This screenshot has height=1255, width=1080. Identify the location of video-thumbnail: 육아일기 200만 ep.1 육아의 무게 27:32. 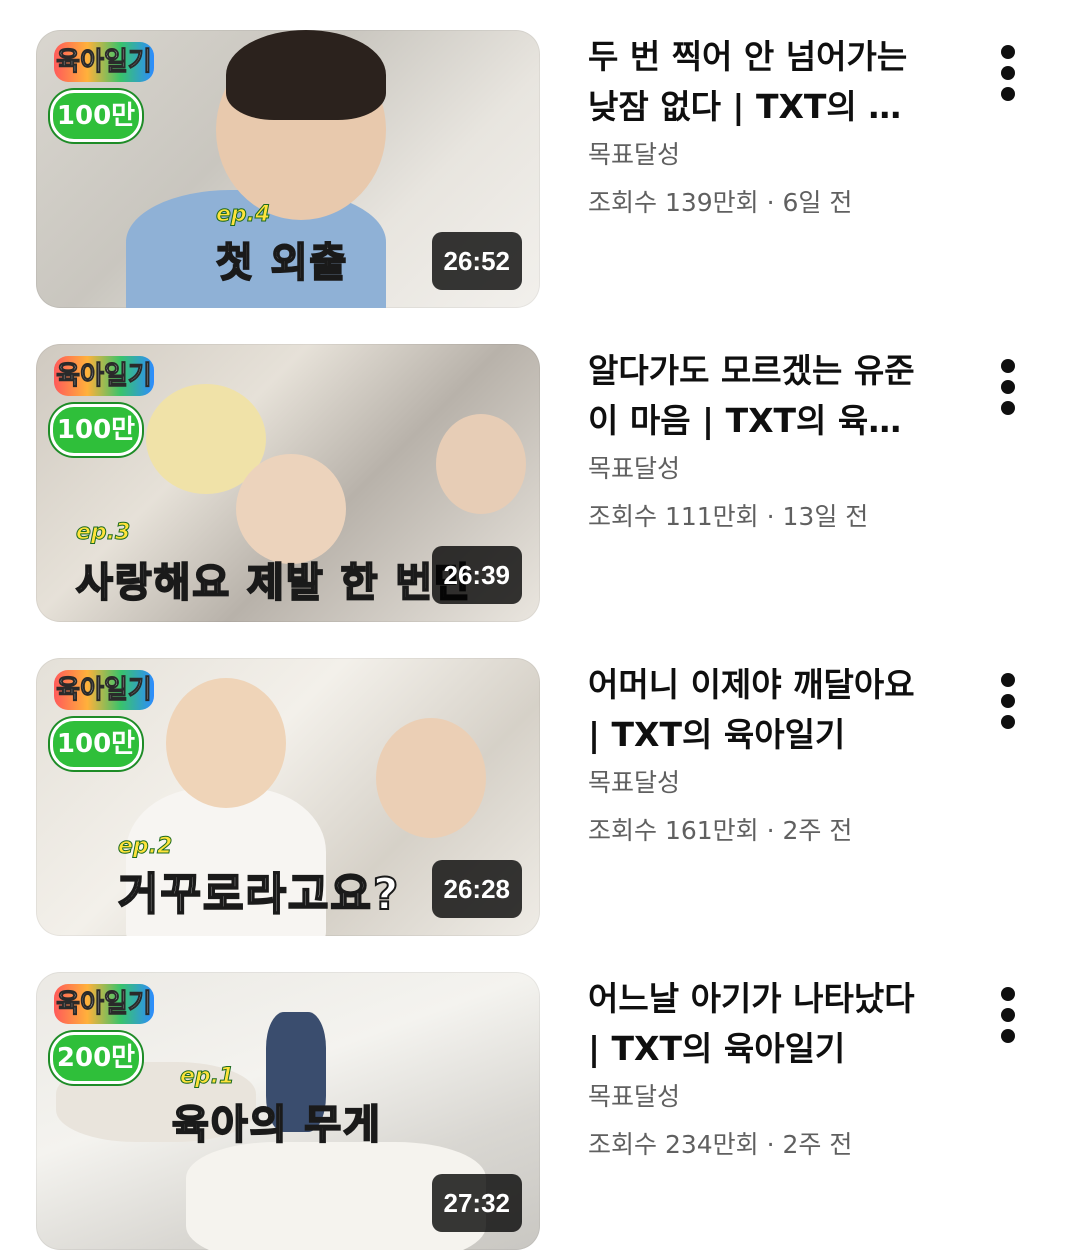
(288, 1111).